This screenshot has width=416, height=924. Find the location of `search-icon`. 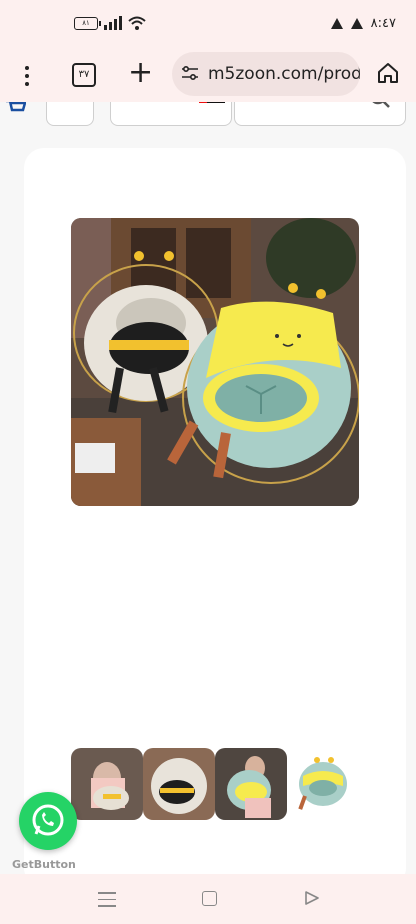

search-icon is located at coordinates (380, 105).